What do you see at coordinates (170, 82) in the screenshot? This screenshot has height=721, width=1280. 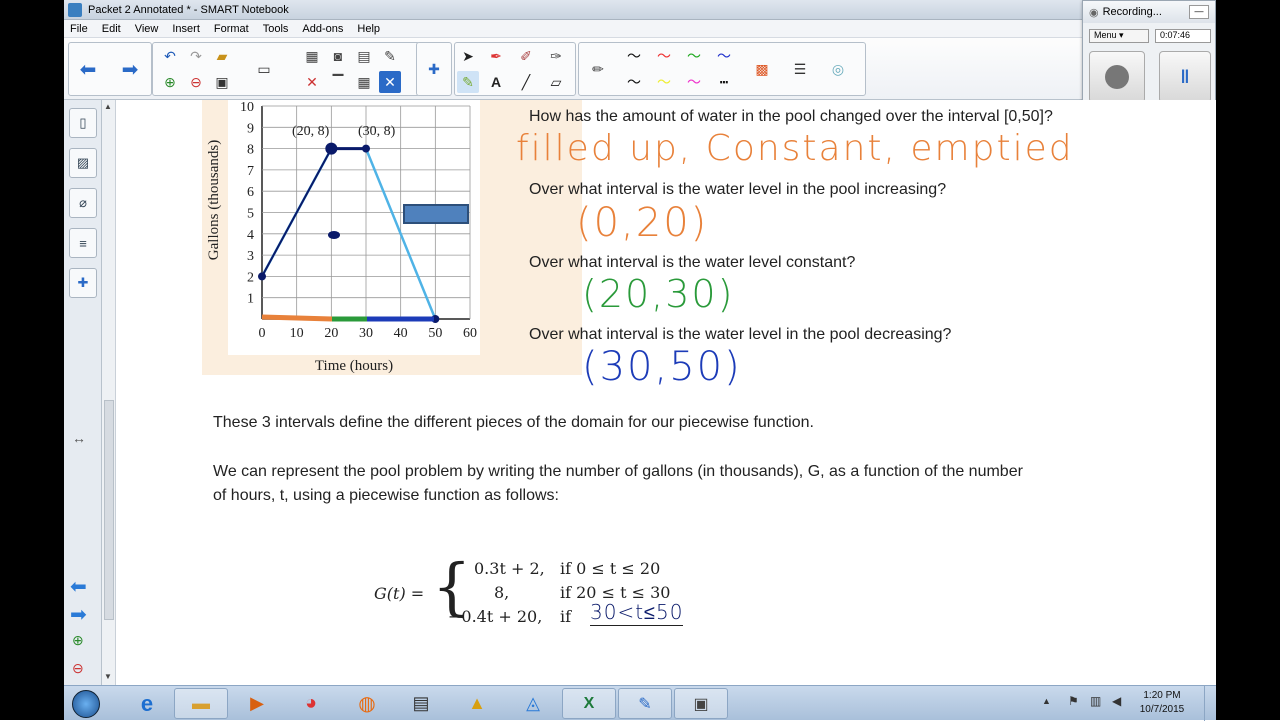 I see `add-page-icon: ⊕` at bounding box center [170, 82].